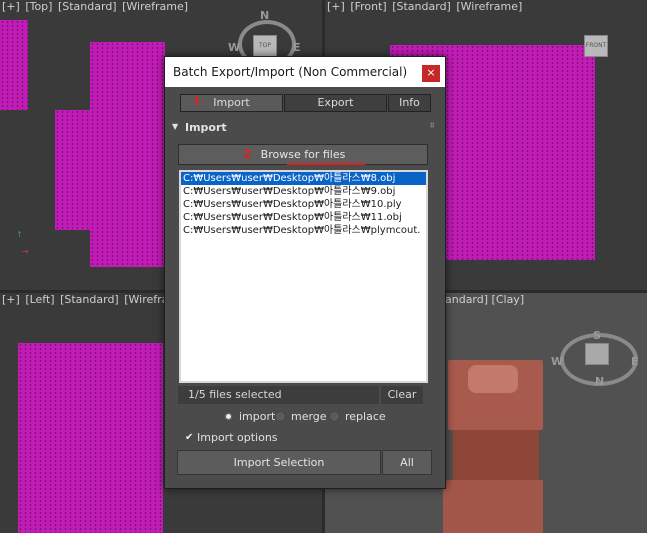  I want to click on radio-merge-label: merge, so click(309, 416).